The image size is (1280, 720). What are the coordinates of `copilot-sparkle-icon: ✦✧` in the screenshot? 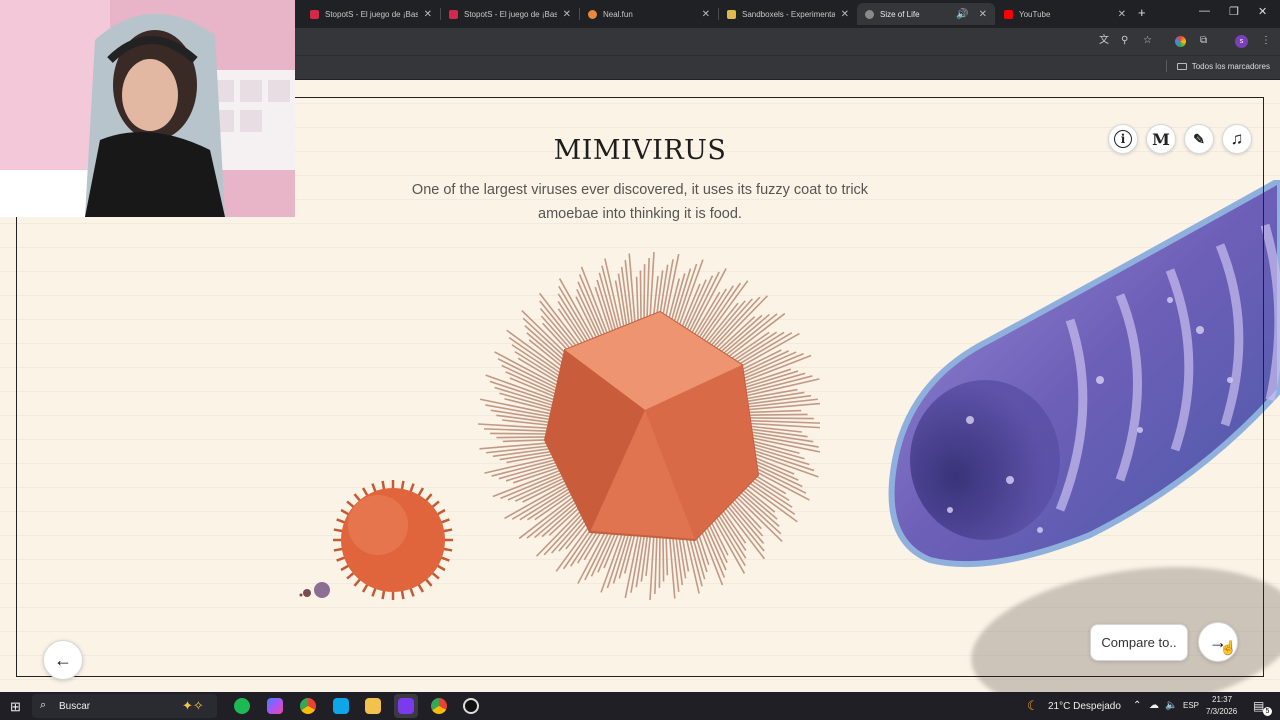 It's located at (193, 705).